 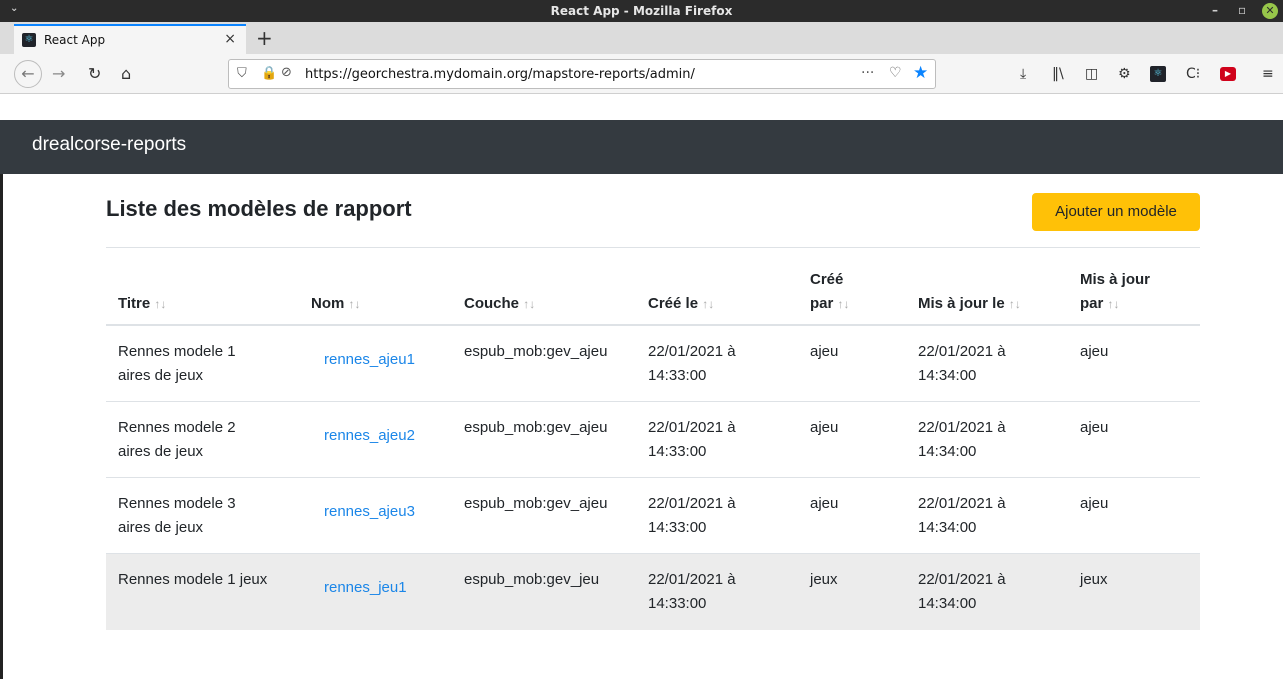 What do you see at coordinates (830, 292) in the screenshot?
I see `column-header-cree-par: Créé par ↑↓` at bounding box center [830, 292].